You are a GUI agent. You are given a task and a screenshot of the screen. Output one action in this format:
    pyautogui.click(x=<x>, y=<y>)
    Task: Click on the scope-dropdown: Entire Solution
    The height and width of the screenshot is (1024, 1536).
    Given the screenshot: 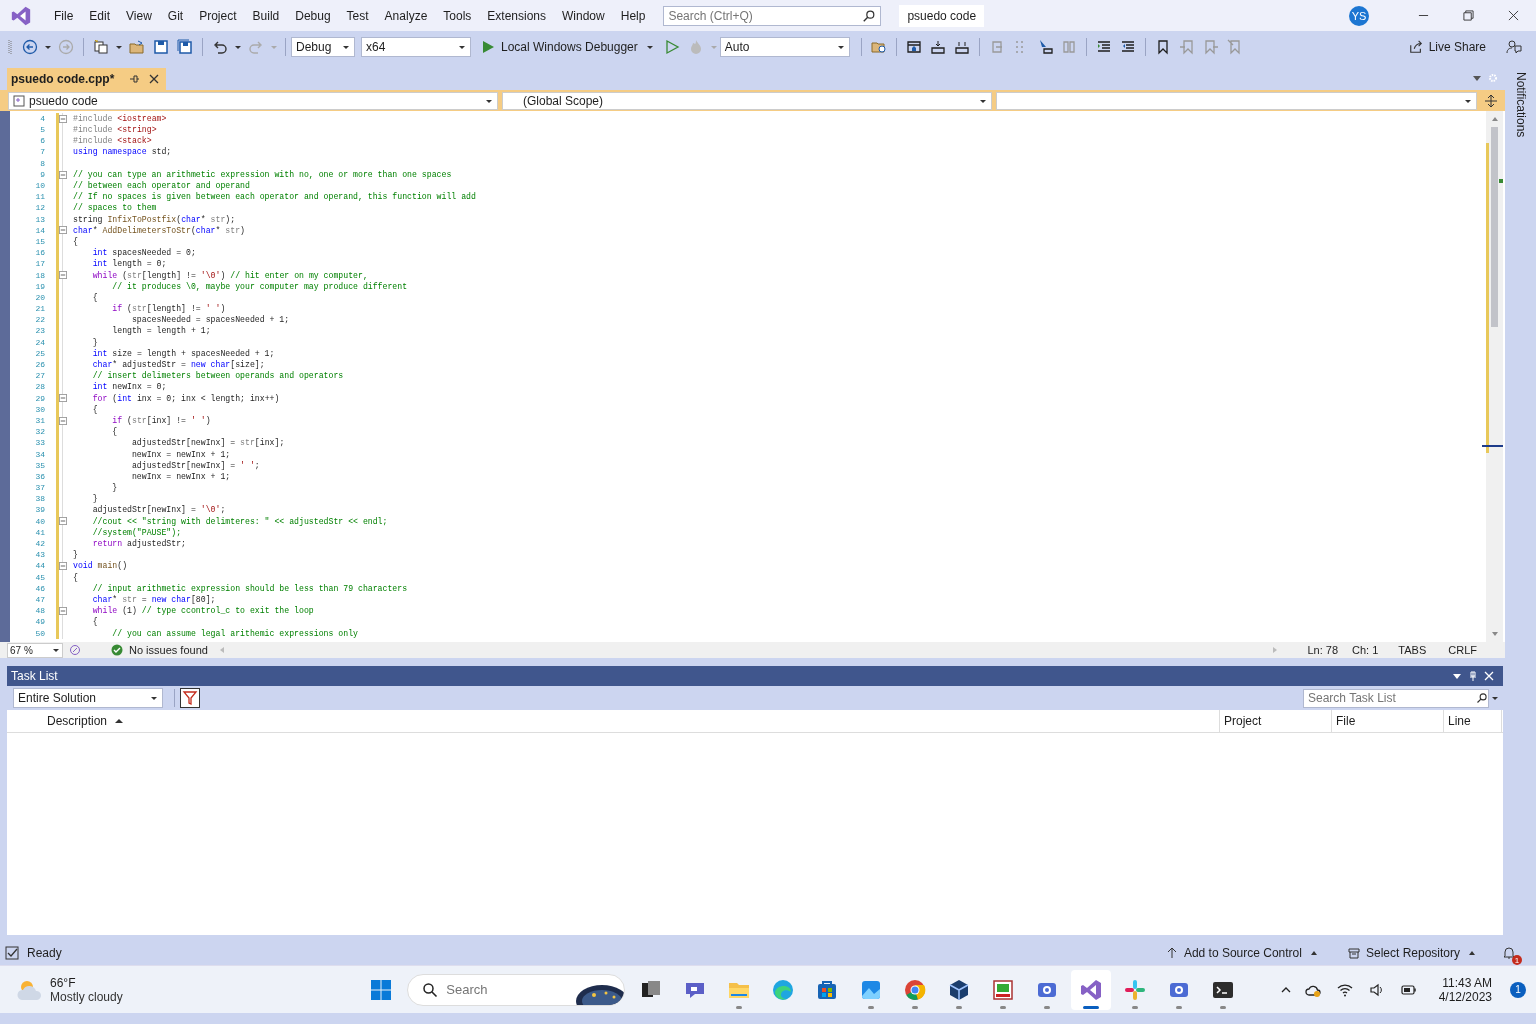 What is the action you would take?
    pyautogui.click(x=88, y=698)
    